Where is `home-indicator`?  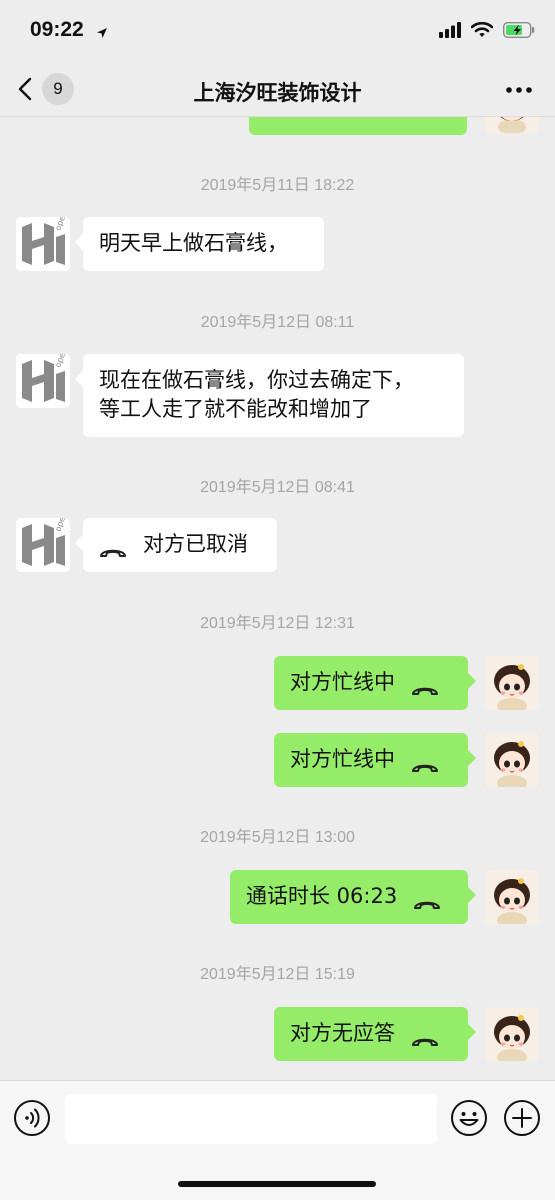 home-indicator is located at coordinates (277, 1184).